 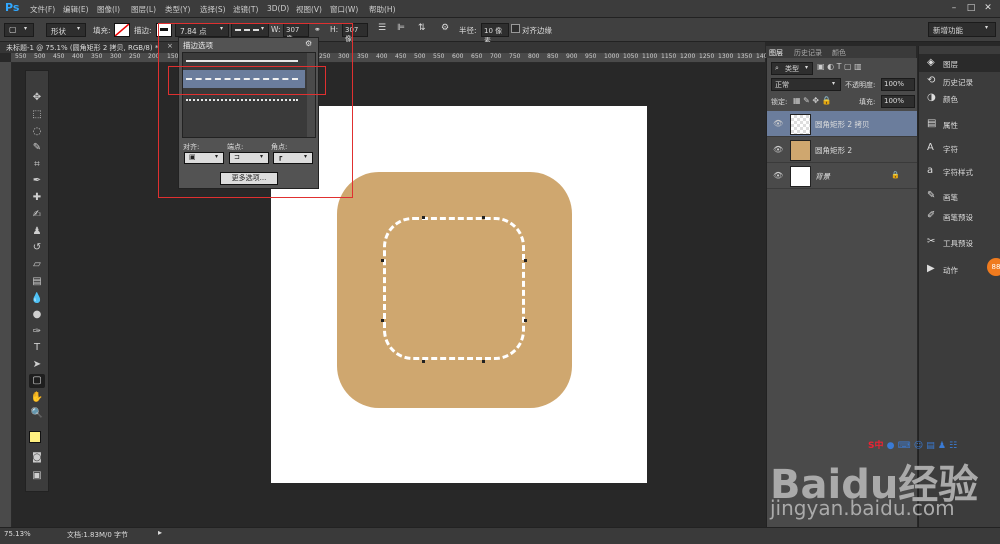 I want to click on floating-badge: 88, so click(x=993, y=267).